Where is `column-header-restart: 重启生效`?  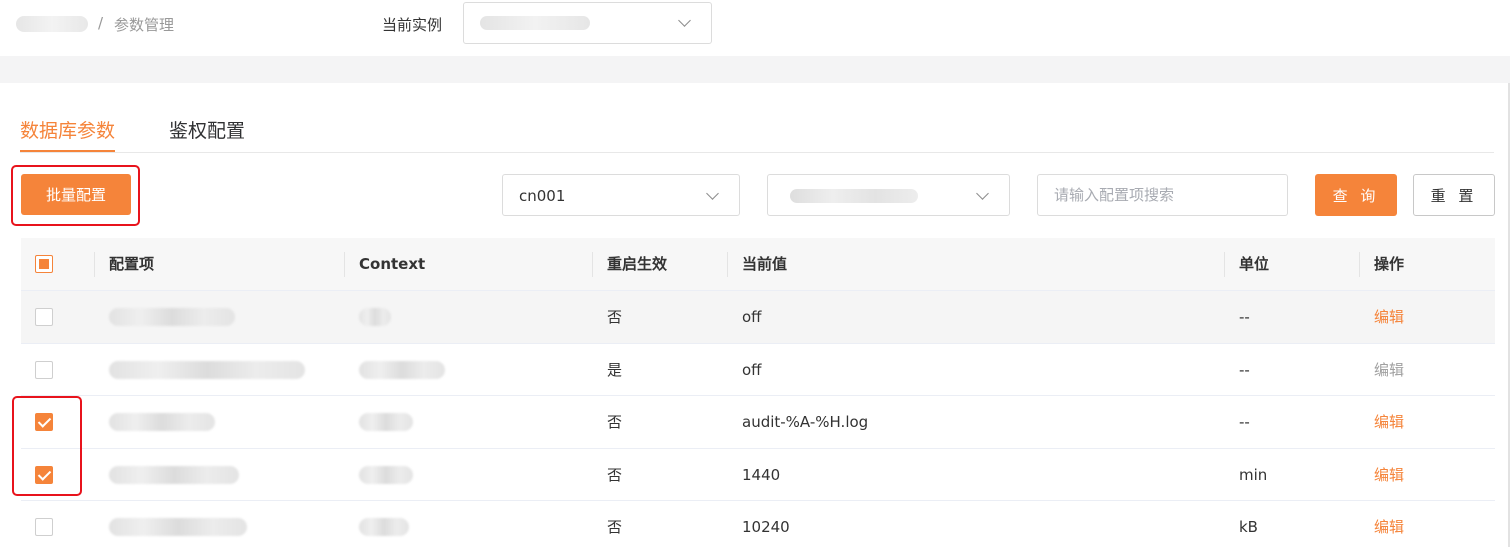
column-header-restart: 重启生效 is located at coordinates (637, 264).